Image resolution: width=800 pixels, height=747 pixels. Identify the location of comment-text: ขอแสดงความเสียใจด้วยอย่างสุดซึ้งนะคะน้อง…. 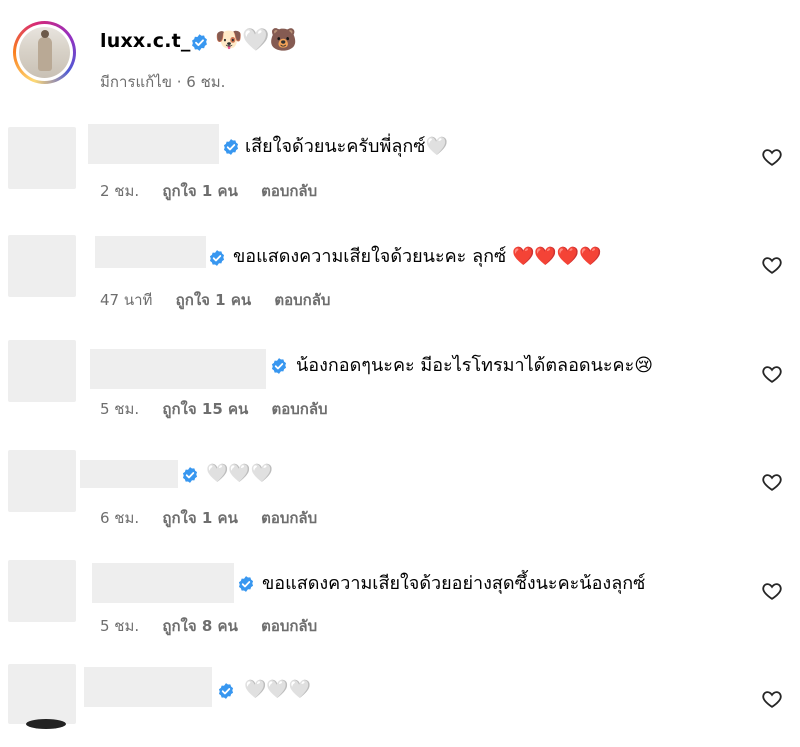
(454, 583).